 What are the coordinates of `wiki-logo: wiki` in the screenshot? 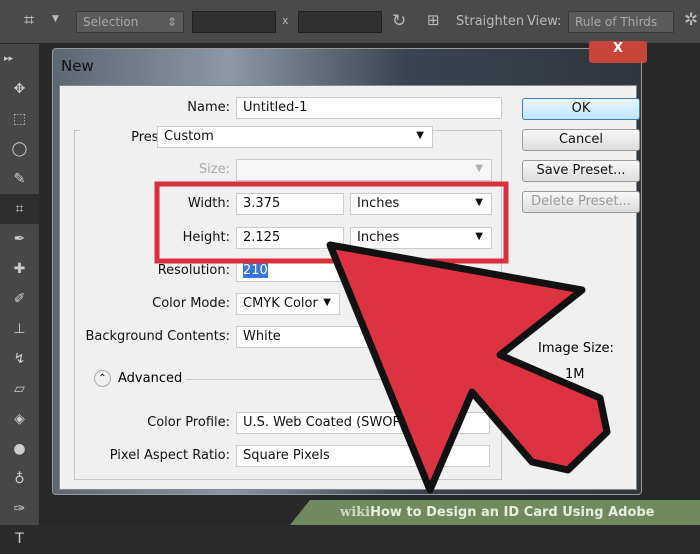 It's located at (355, 512).